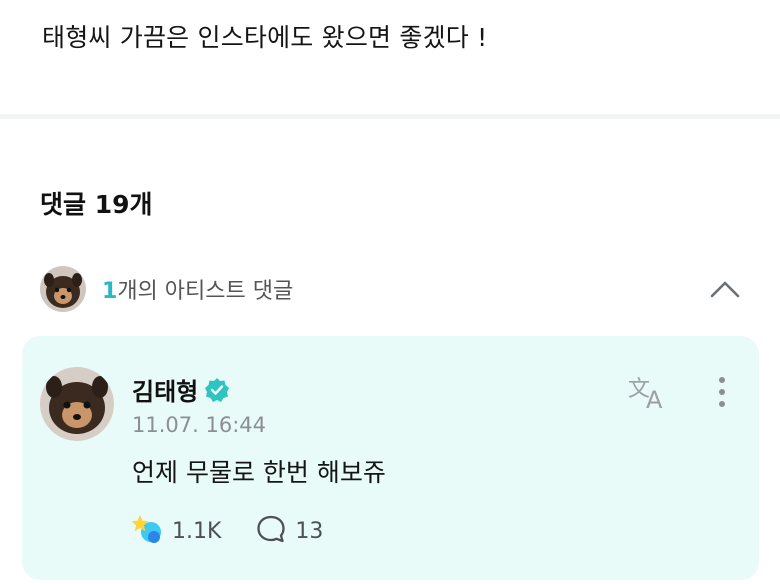  What do you see at coordinates (271, 531) in the screenshot?
I see `speech-bubble-icon` at bounding box center [271, 531].